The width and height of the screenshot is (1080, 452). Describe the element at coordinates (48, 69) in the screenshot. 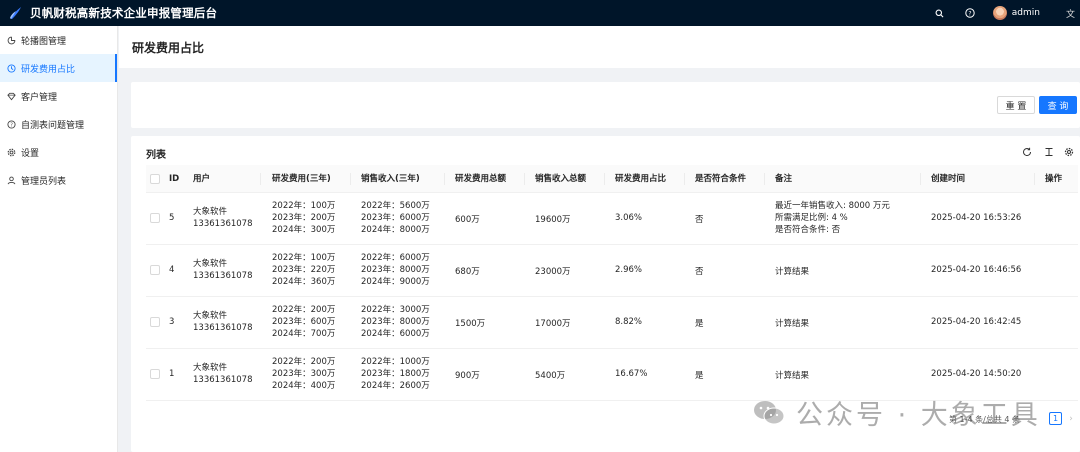

I see `sidebar-item-label: 研发费用占比` at that location.